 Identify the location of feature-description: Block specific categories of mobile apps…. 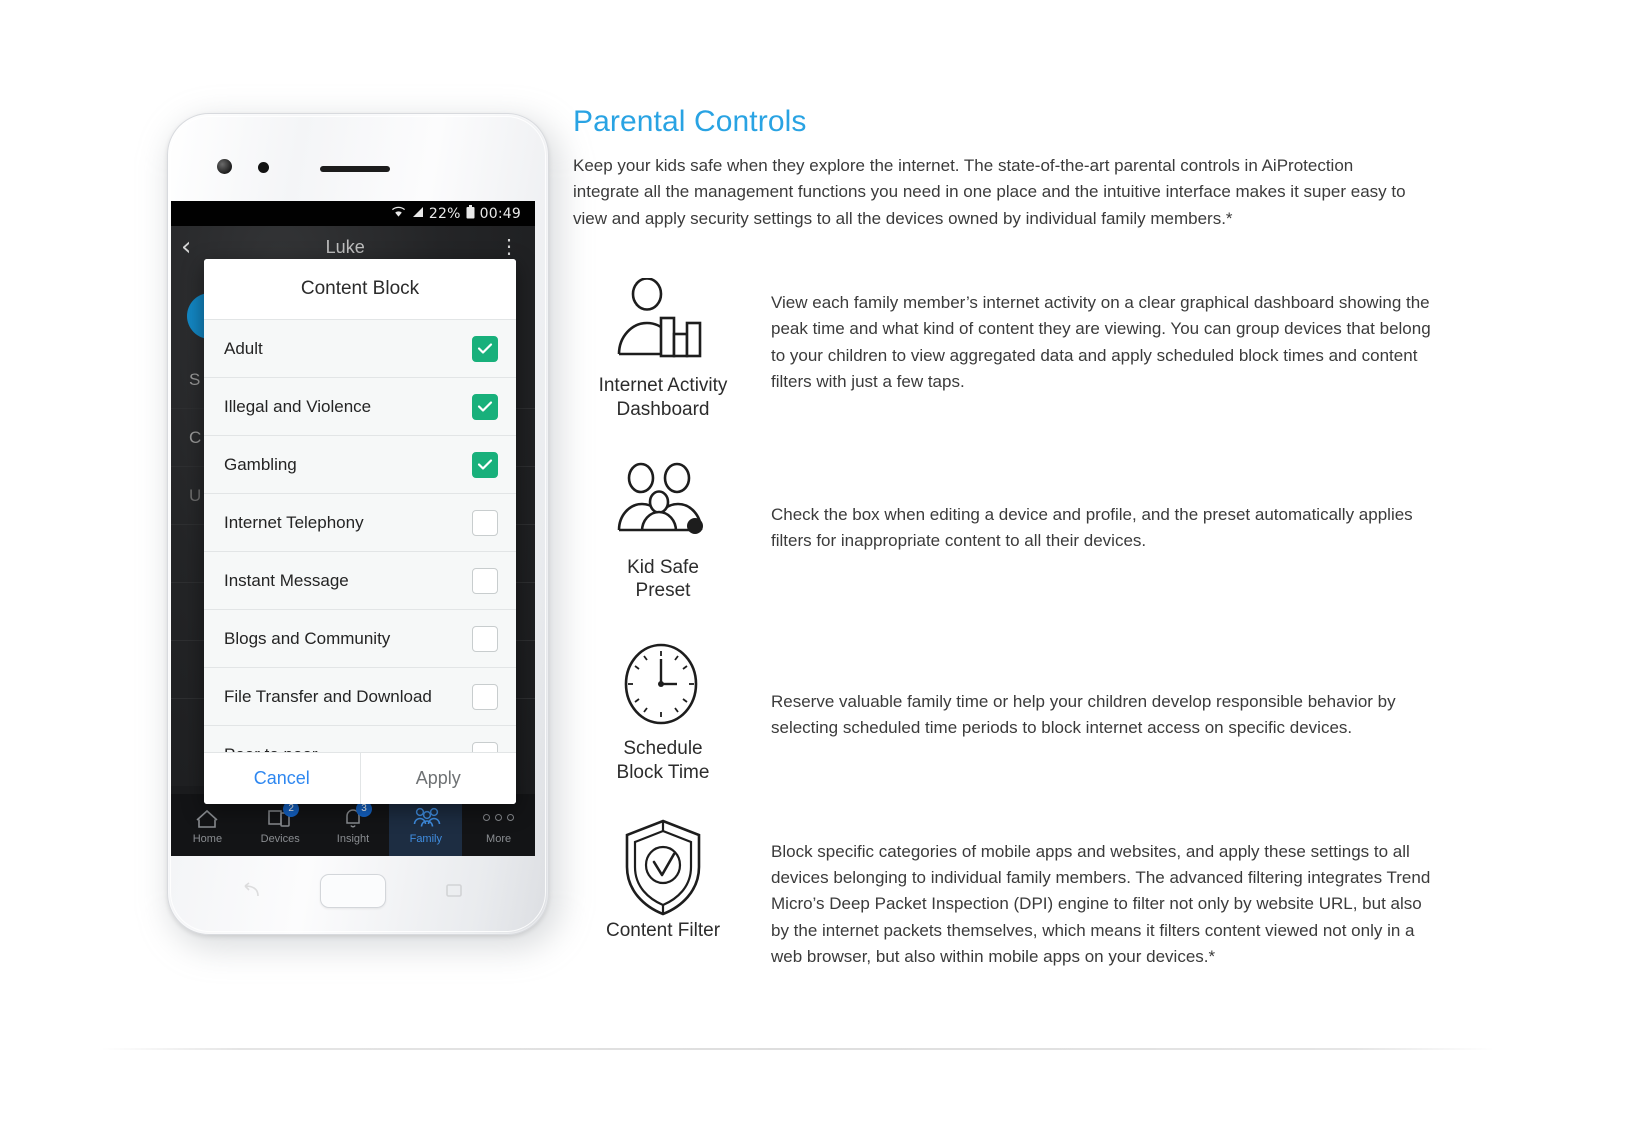
(1101, 903).